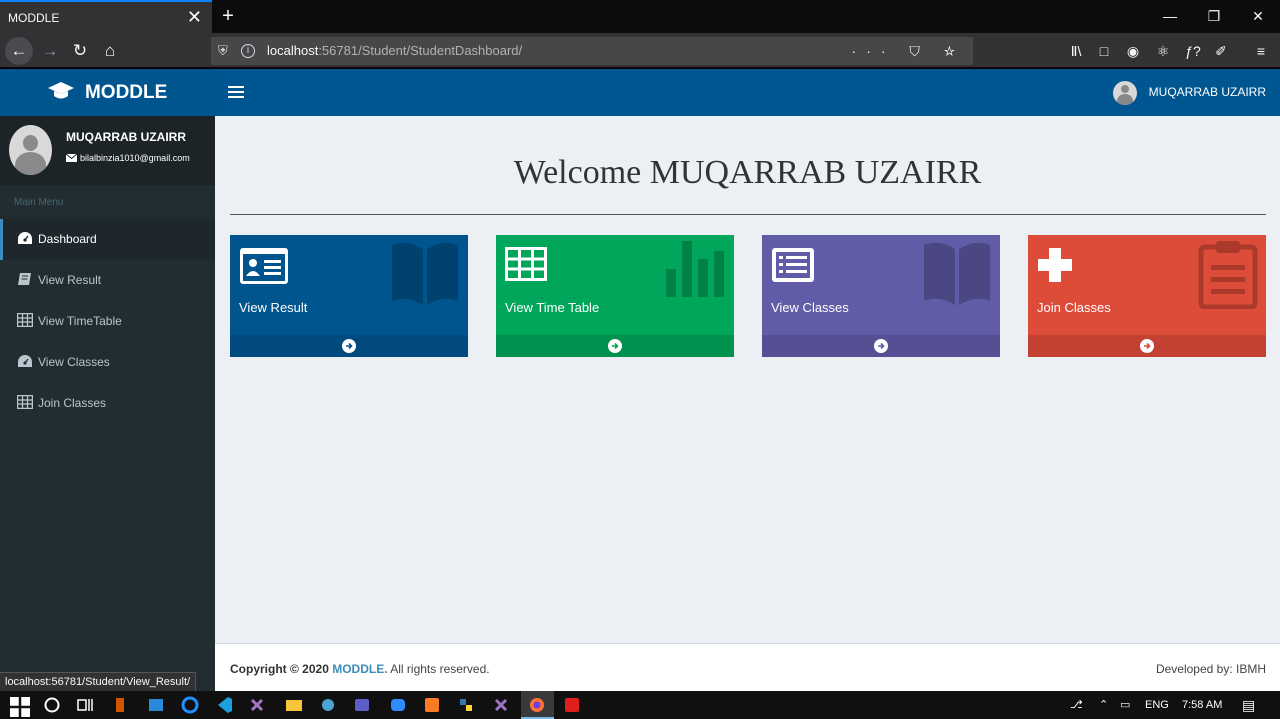  Describe the element at coordinates (1074, 307) in the screenshot. I see `card-label: Join Classes` at that location.